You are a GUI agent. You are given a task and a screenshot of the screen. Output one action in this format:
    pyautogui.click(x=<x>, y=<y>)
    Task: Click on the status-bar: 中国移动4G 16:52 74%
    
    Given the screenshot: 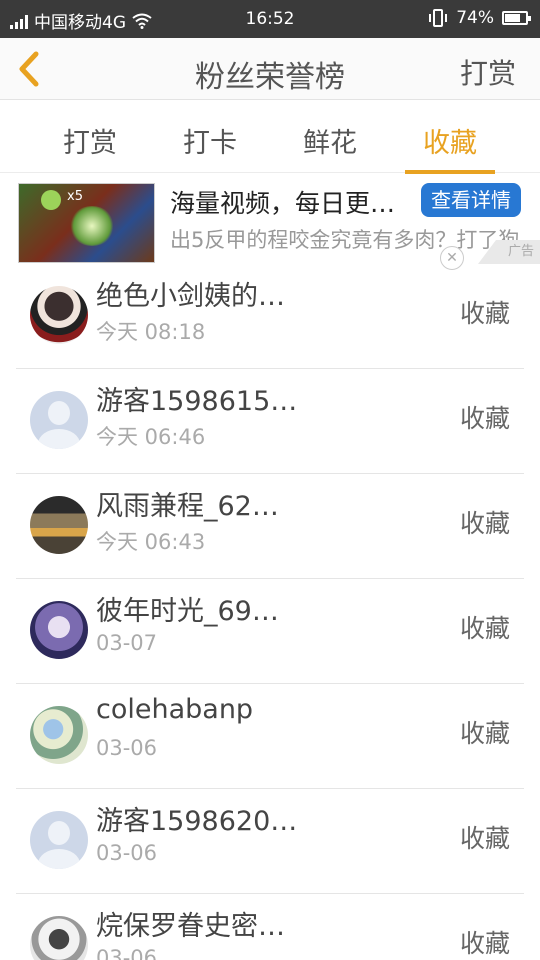 What is the action you would take?
    pyautogui.click(x=270, y=19)
    